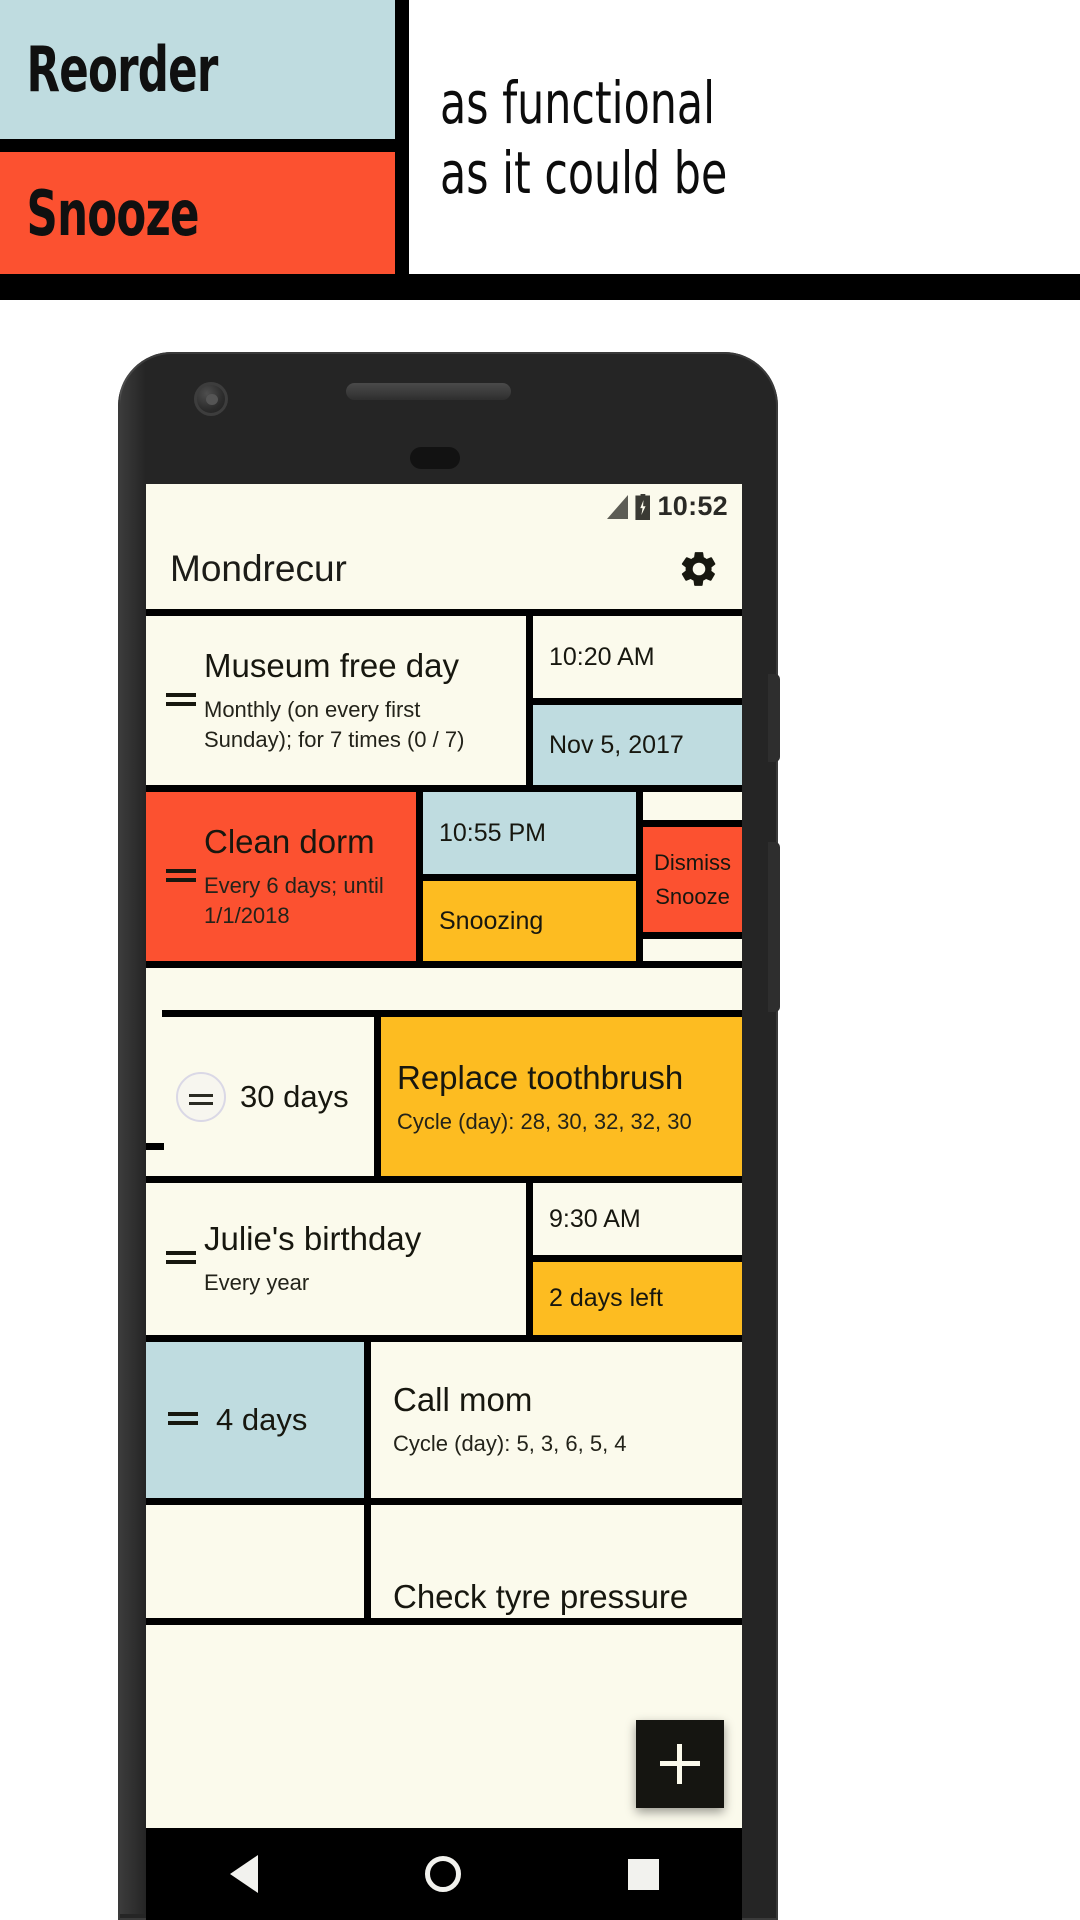 Image resolution: width=1080 pixels, height=1920 pixels. I want to click on promo-tagline: as functional as it could be, so click(740, 138).